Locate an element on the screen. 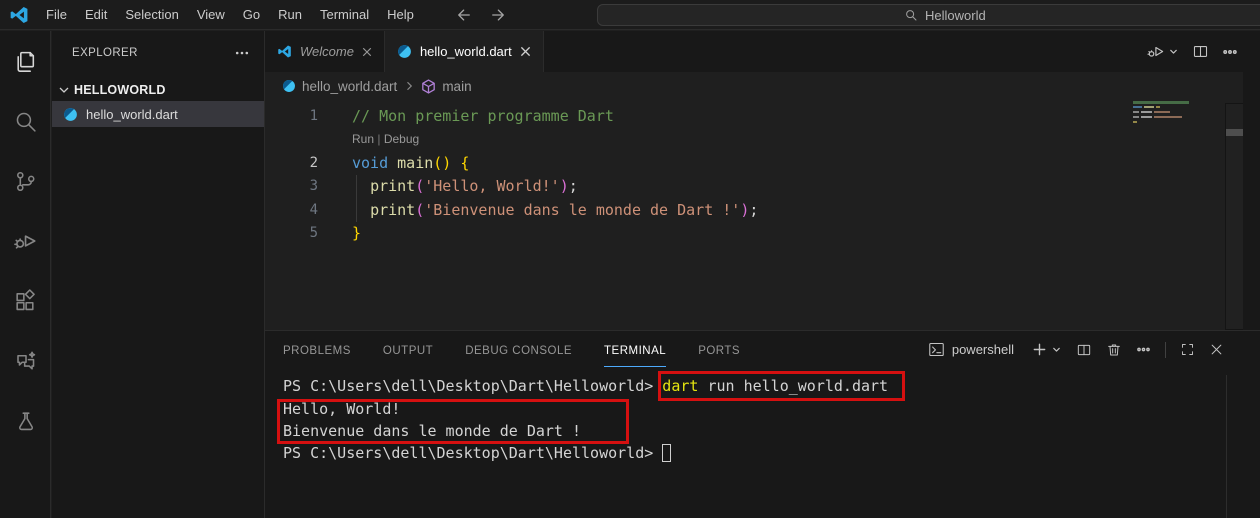 The width and height of the screenshot is (1260, 518). powershell-terminal-icon is located at coordinates (936, 349).